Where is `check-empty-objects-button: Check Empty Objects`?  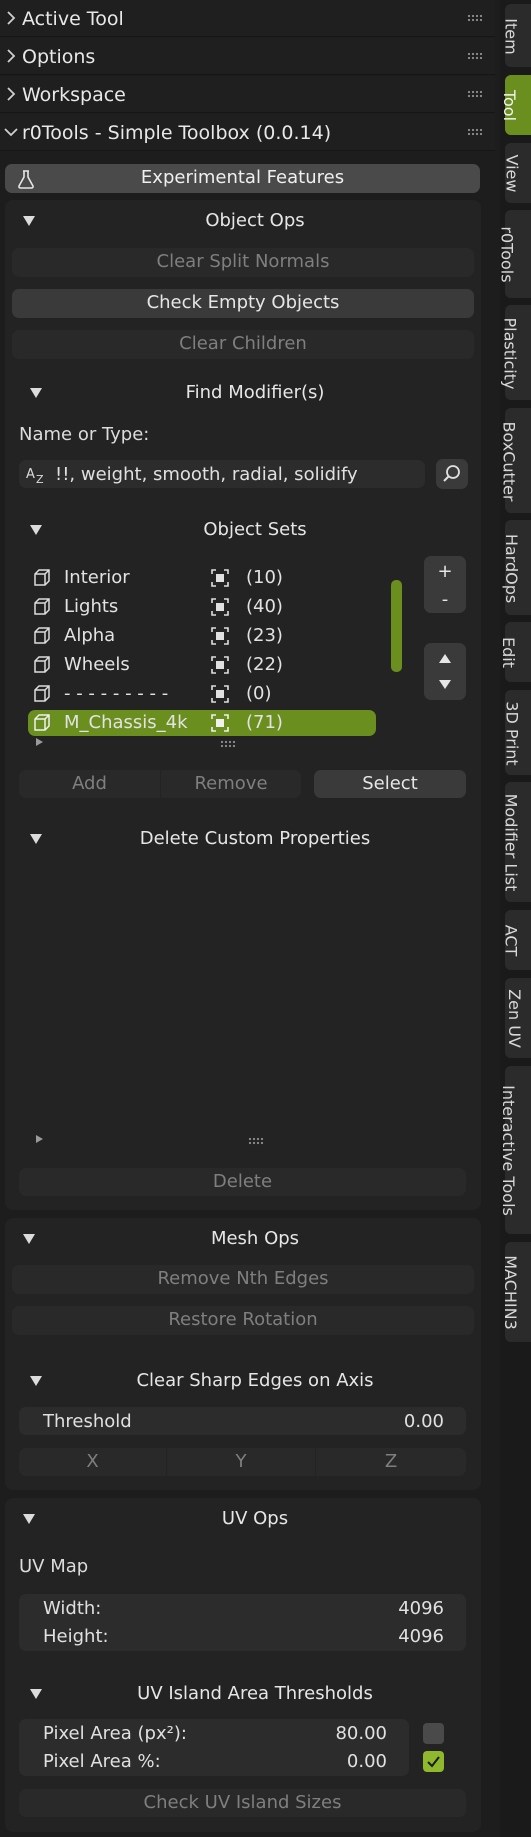 check-empty-objects-button: Check Empty Objects is located at coordinates (243, 303).